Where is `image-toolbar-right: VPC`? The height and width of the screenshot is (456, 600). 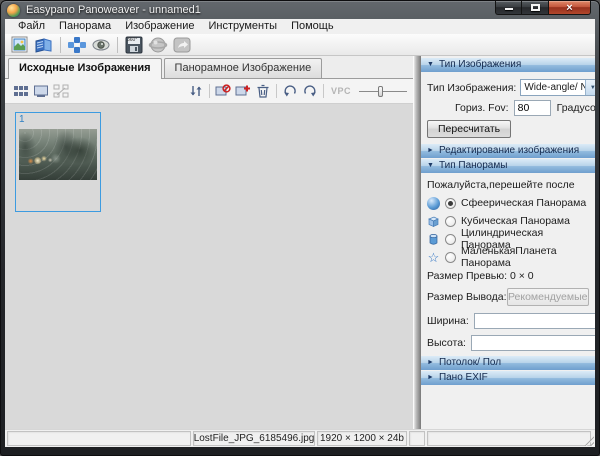 image-toolbar-right: VPC is located at coordinates (296, 91).